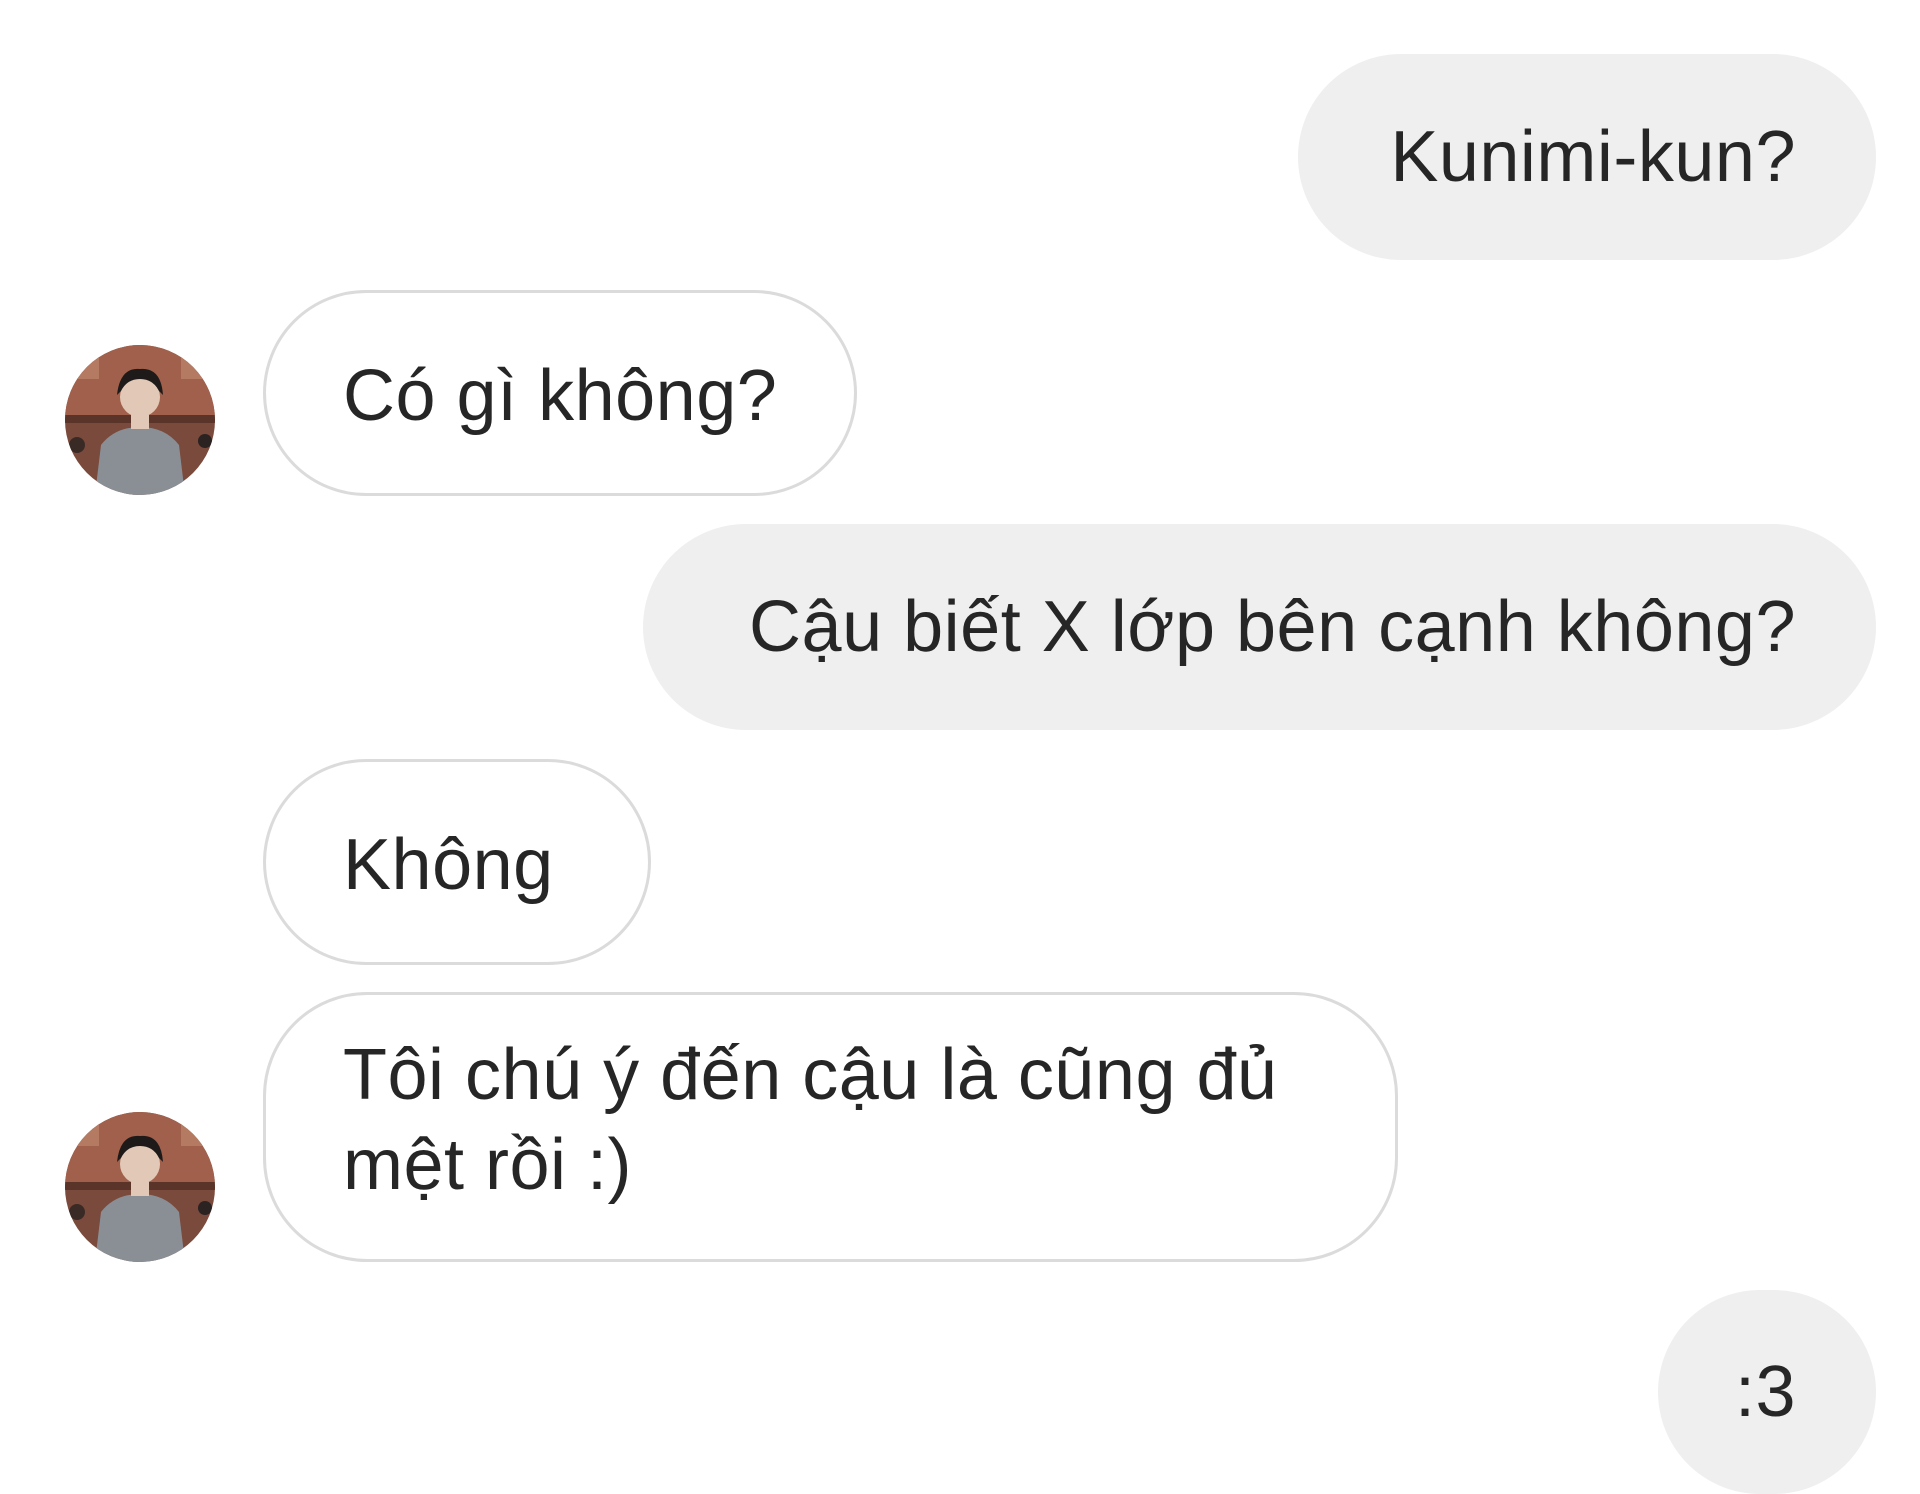 The height and width of the screenshot is (1494, 1920). I want to click on message-text: Tôi chú ý đến cậu là cũng đủ mệt rồi :), so click(810, 1120).